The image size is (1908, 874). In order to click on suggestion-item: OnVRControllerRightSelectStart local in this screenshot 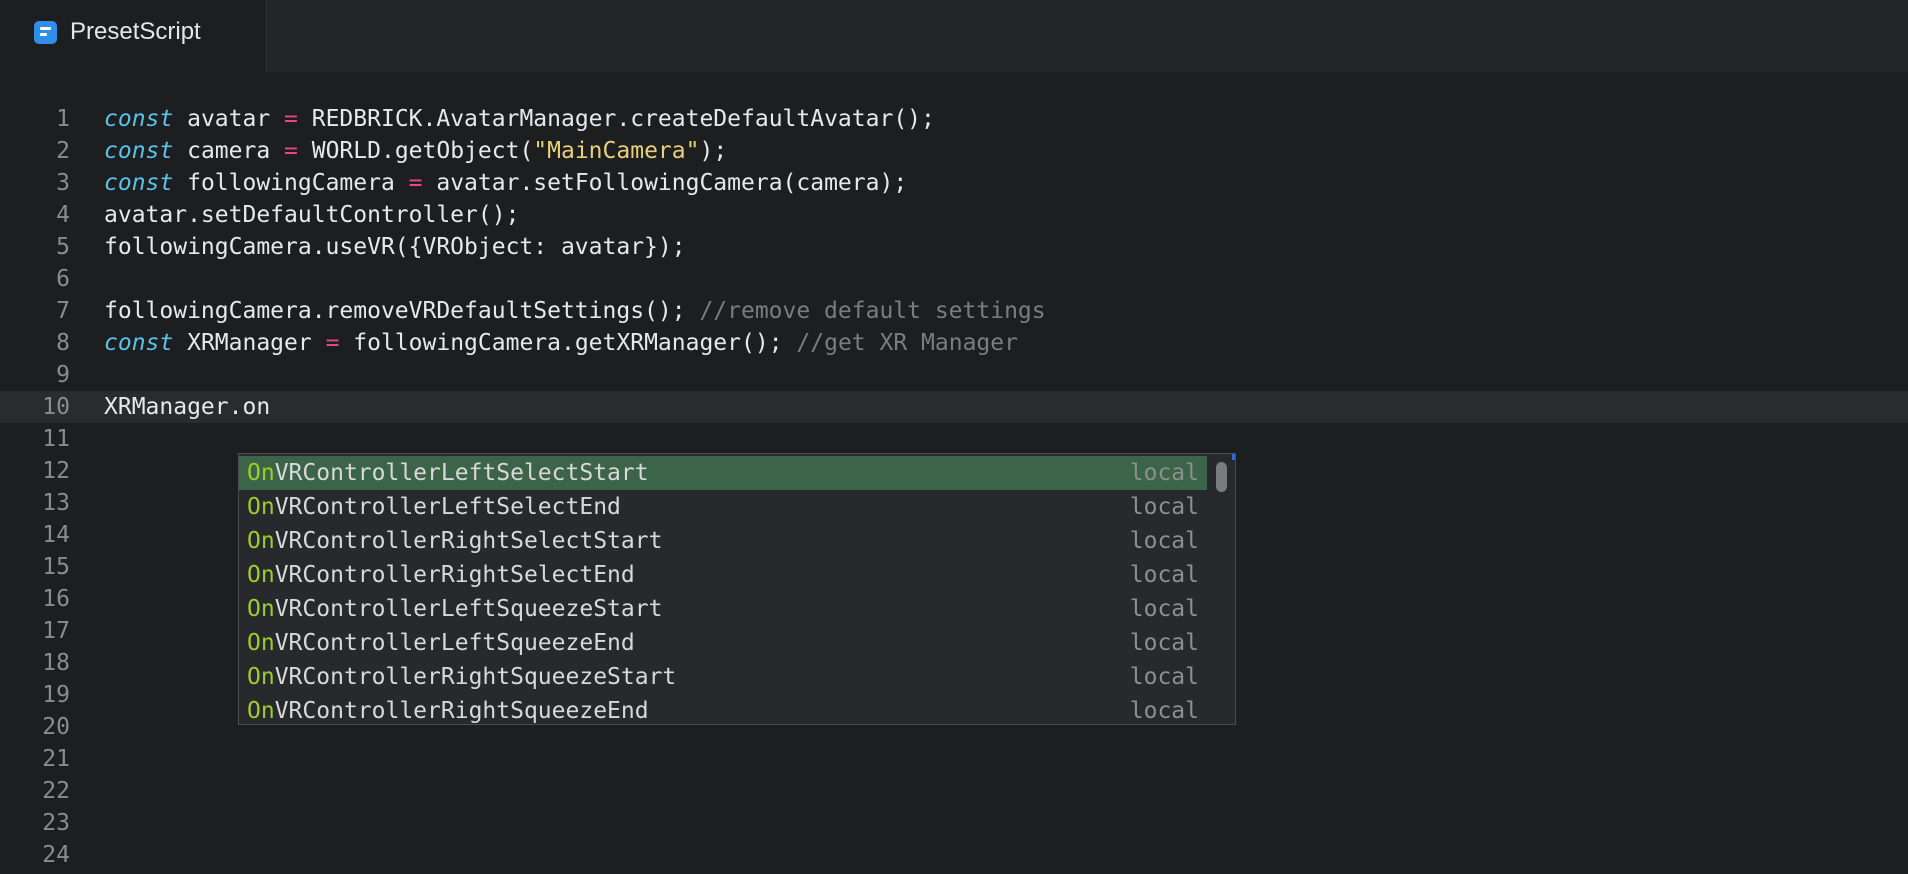, I will do `click(723, 541)`.